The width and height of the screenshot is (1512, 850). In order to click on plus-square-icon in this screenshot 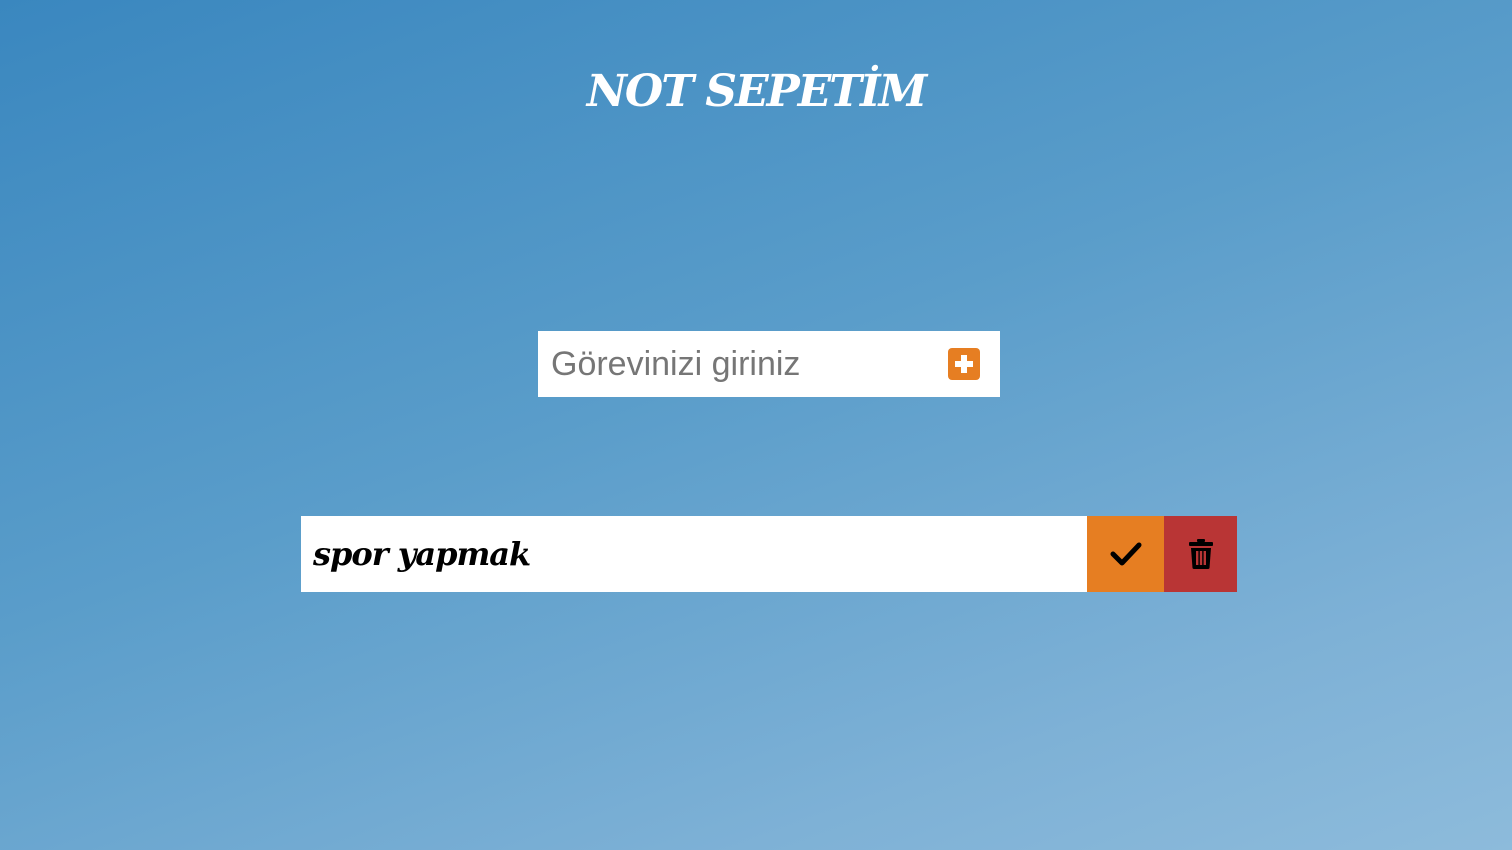, I will do `click(964, 364)`.